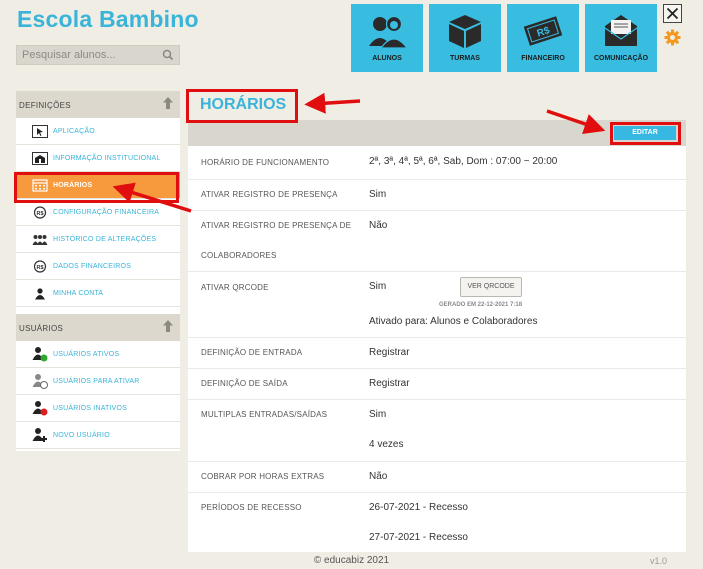 The height and width of the screenshot is (569, 703). I want to click on group-icon, so click(40, 240).